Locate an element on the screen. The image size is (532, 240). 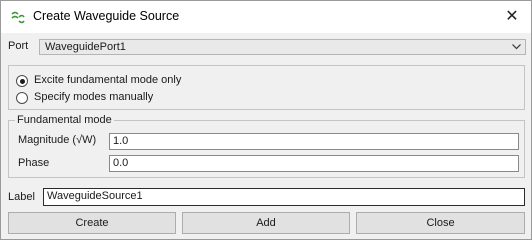
port-selected-value: WaveguidePort1 is located at coordinates (85, 47).